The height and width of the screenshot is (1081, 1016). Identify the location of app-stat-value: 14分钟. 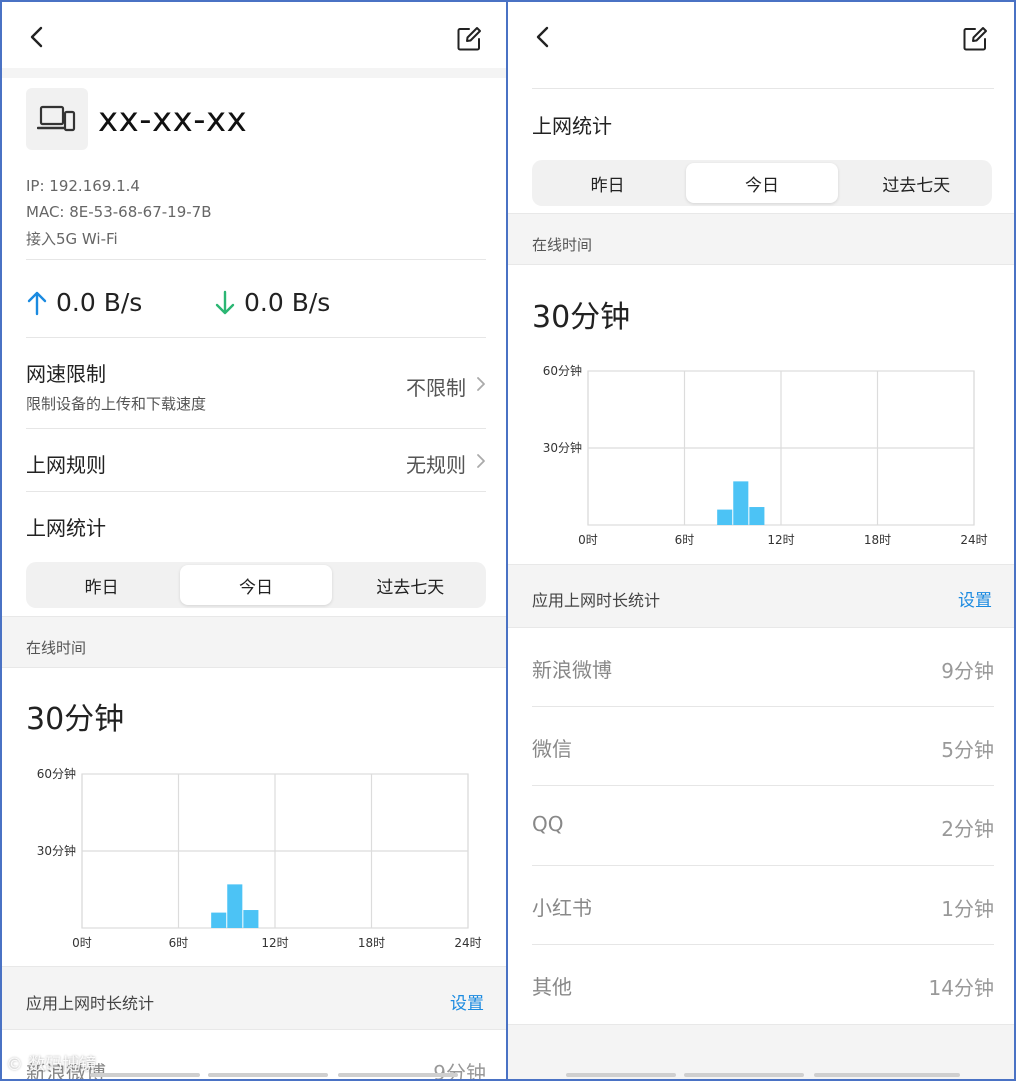
(961, 988).